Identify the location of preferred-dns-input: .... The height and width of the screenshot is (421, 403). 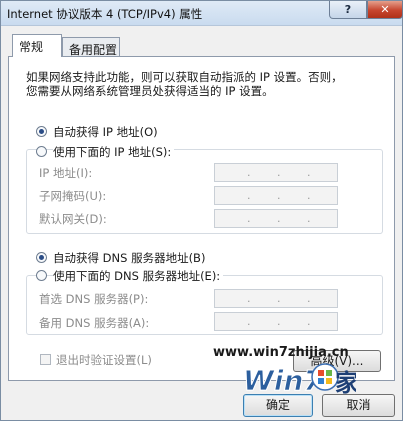
(276, 298).